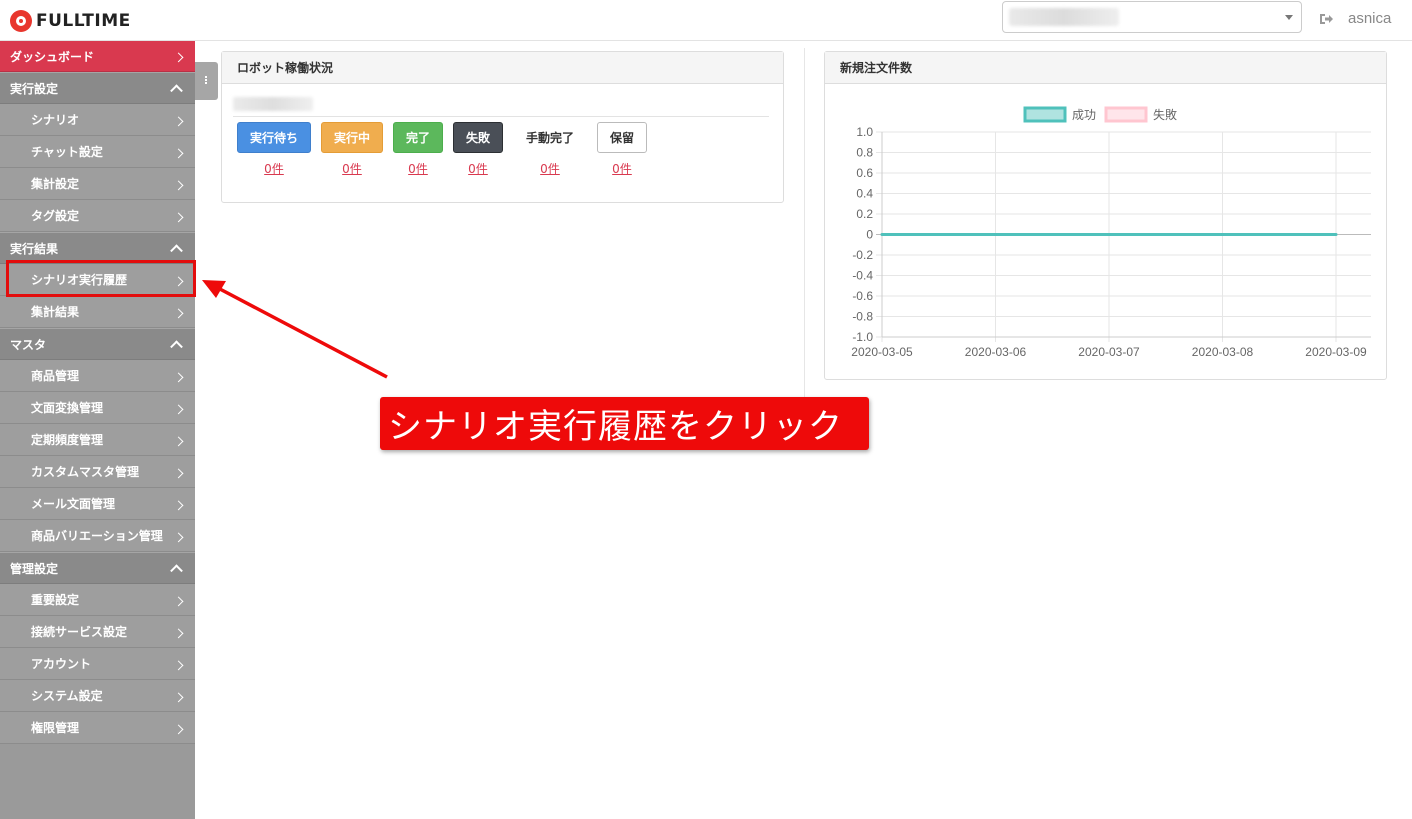  I want to click on sidebar-item-system-settings: システム設定, so click(97, 696).